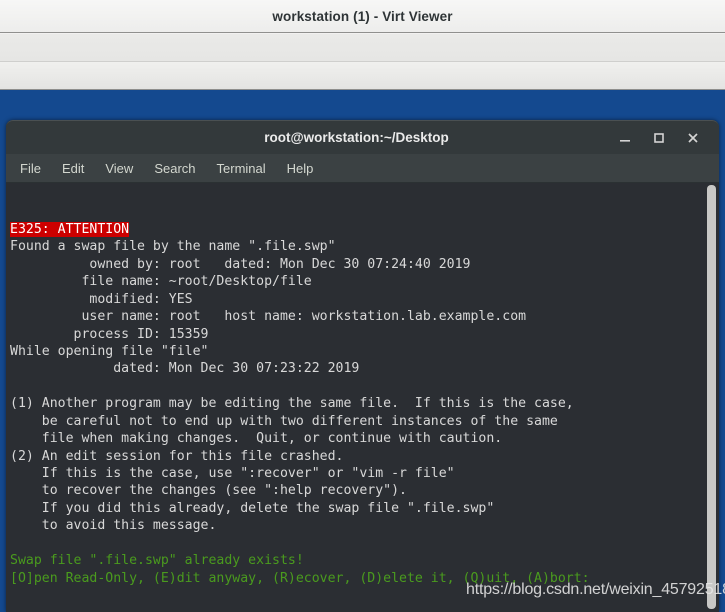 This screenshot has height=612, width=725. I want to click on terminal-line: E325: ATTENTION, so click(356, 229).